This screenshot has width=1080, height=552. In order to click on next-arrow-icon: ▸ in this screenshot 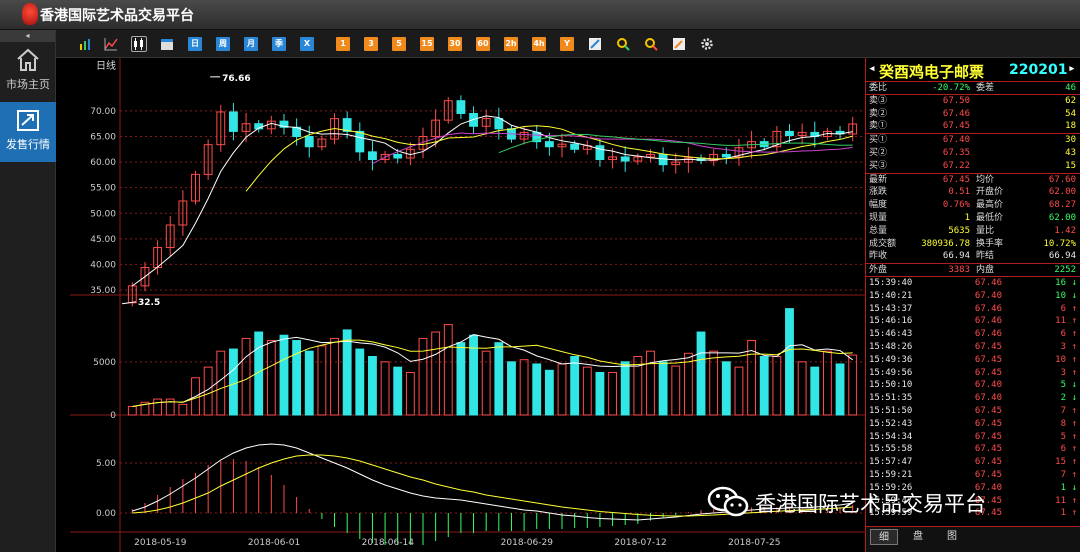, I will do `click(1072, 68)`.